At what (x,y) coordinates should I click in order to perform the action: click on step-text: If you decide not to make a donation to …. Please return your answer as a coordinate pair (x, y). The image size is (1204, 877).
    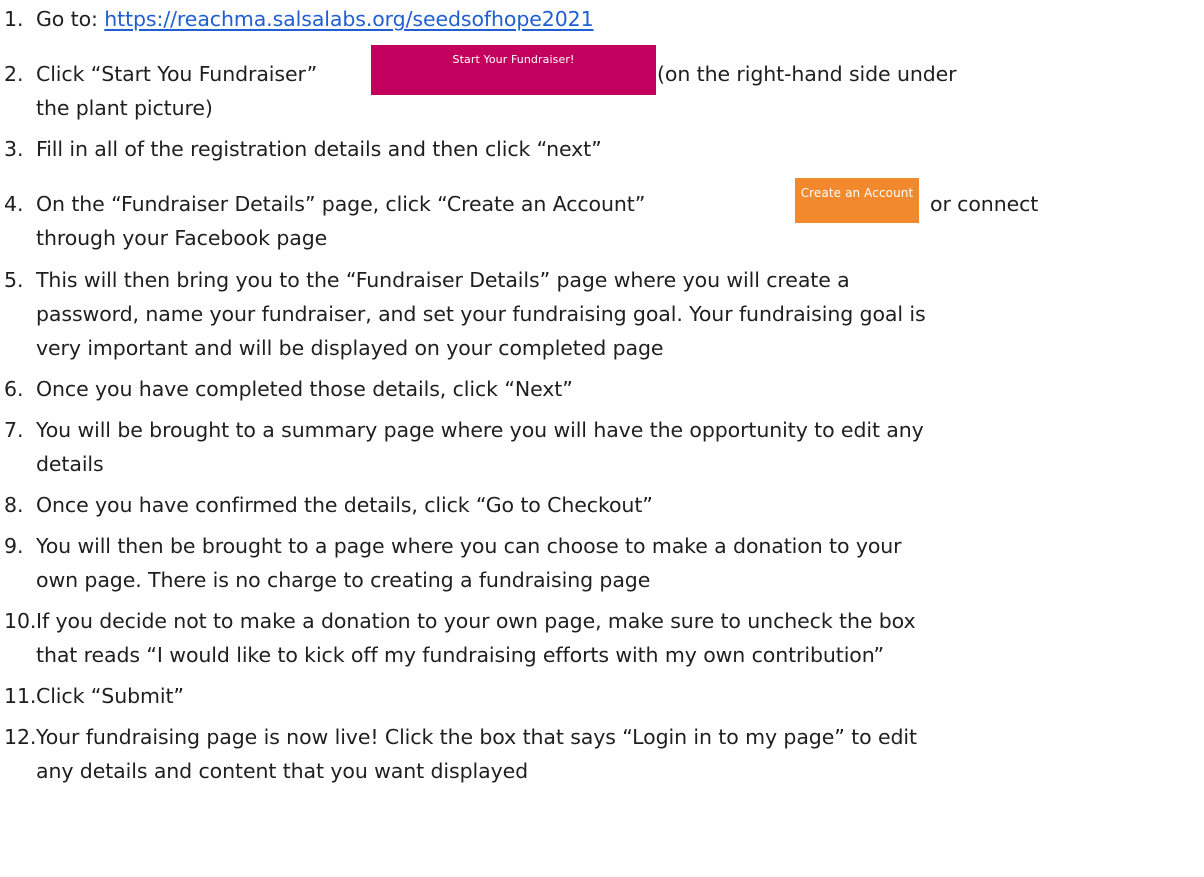
    Looking at the image, I should click on (476, 621).